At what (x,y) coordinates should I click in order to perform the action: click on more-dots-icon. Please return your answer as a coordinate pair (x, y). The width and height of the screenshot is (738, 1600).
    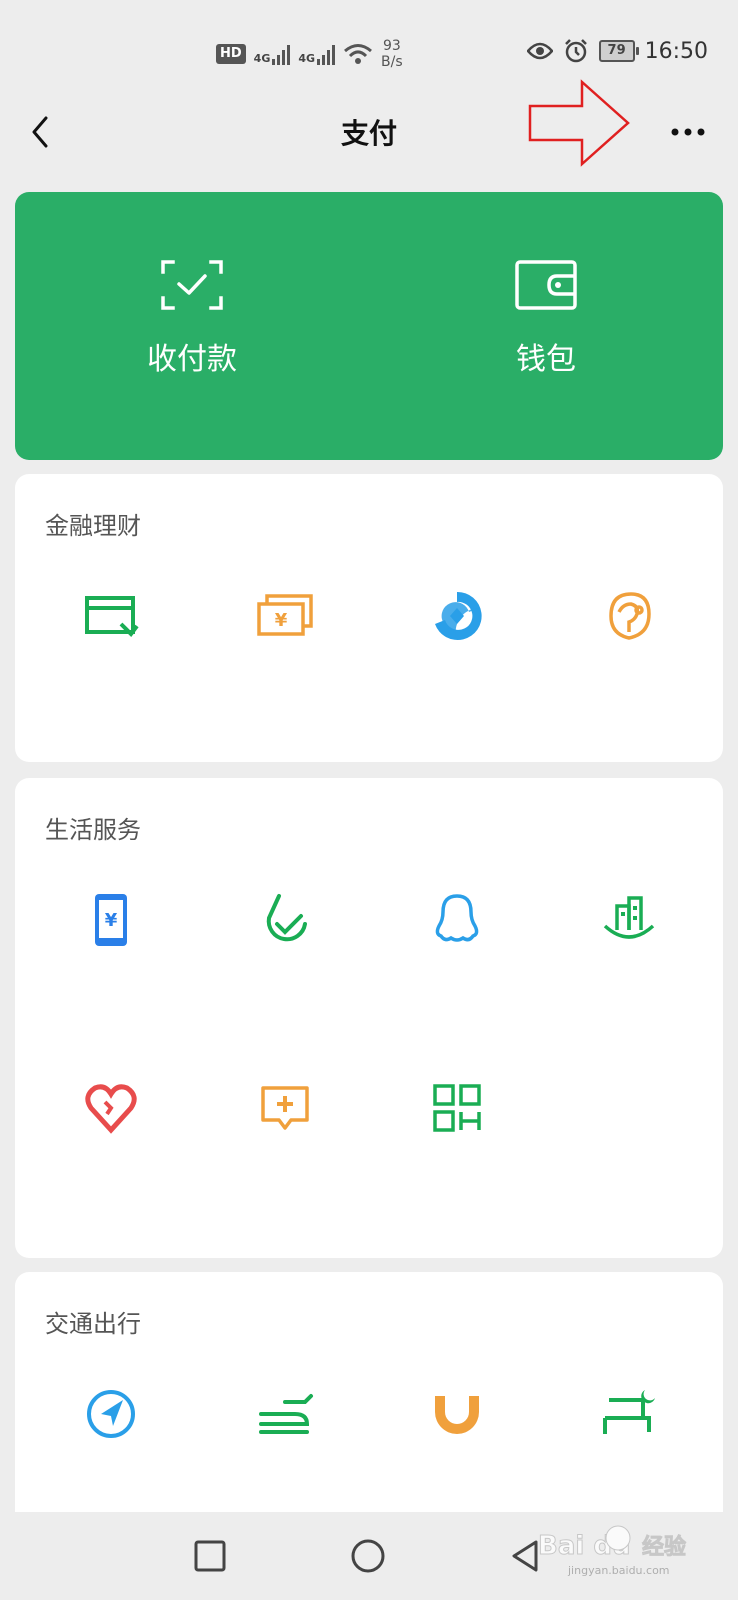
    Looking at the image, I should click on (688, 132).